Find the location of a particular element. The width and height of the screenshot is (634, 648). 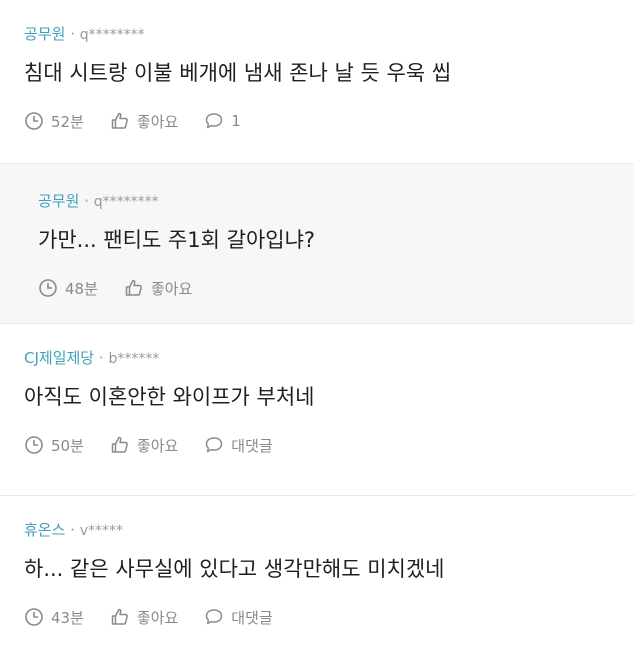

comment-actions: 48분 좋아요 is located at coordinates (128, 288).